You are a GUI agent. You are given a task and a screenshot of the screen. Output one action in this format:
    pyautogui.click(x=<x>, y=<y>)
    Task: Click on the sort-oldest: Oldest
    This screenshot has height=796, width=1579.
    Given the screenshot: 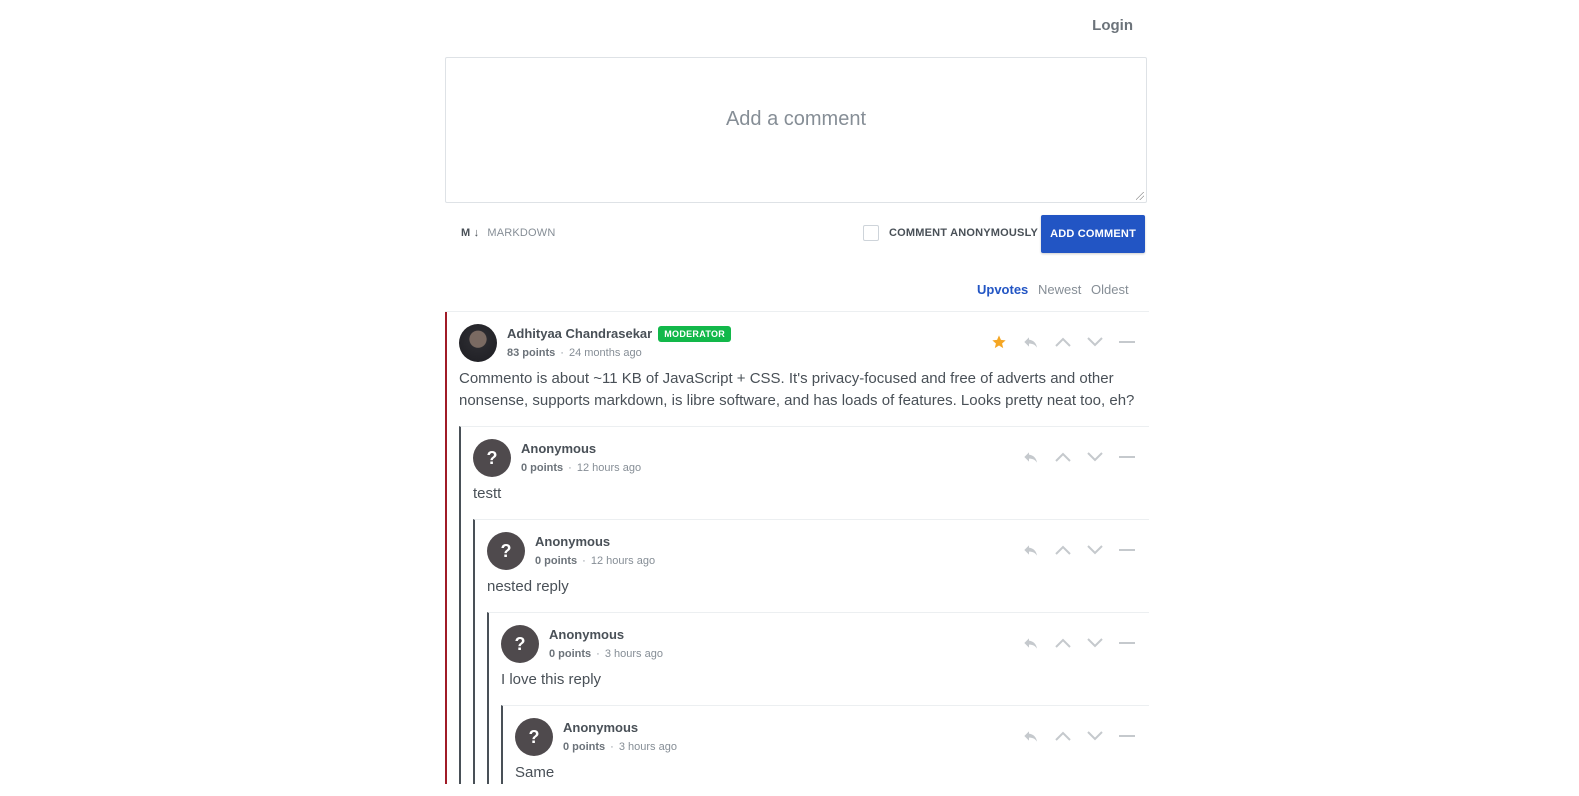 What is the action you would take?
    pyautogui.click(x=1110, y=289)
    